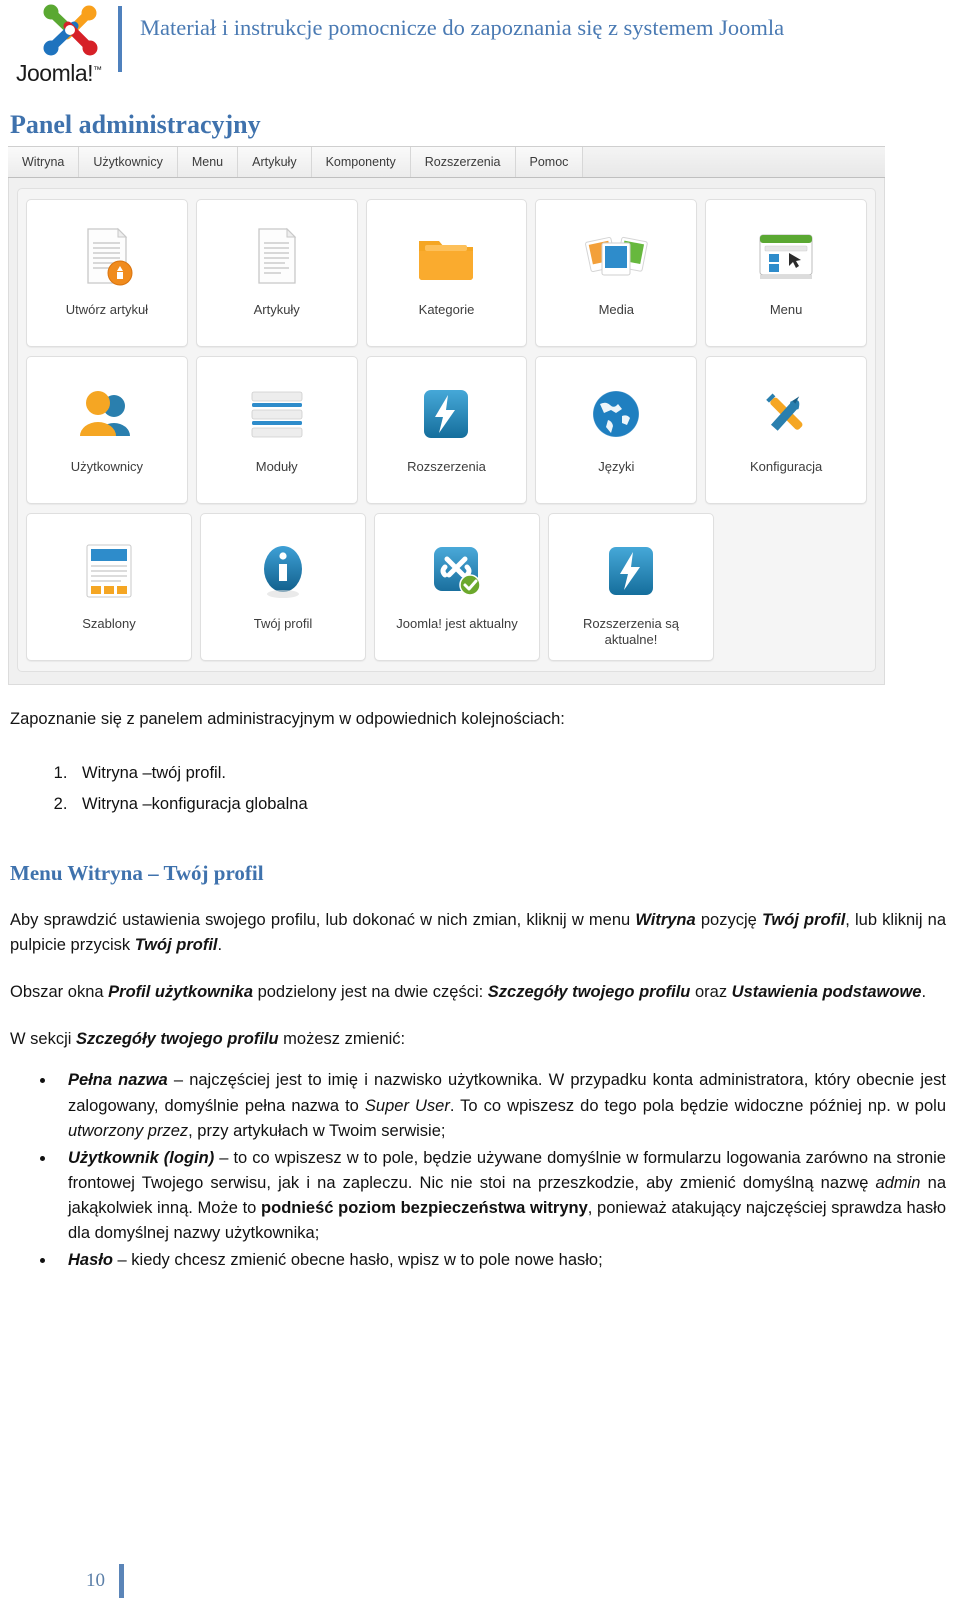 Image resolution: width=960 pixels, height=1604 pixels. What do you see at coordinates (118, 1080) in the screenshot?
I see `emphasis-run: Pełna nazwa` at bounding box center [118, 1080].